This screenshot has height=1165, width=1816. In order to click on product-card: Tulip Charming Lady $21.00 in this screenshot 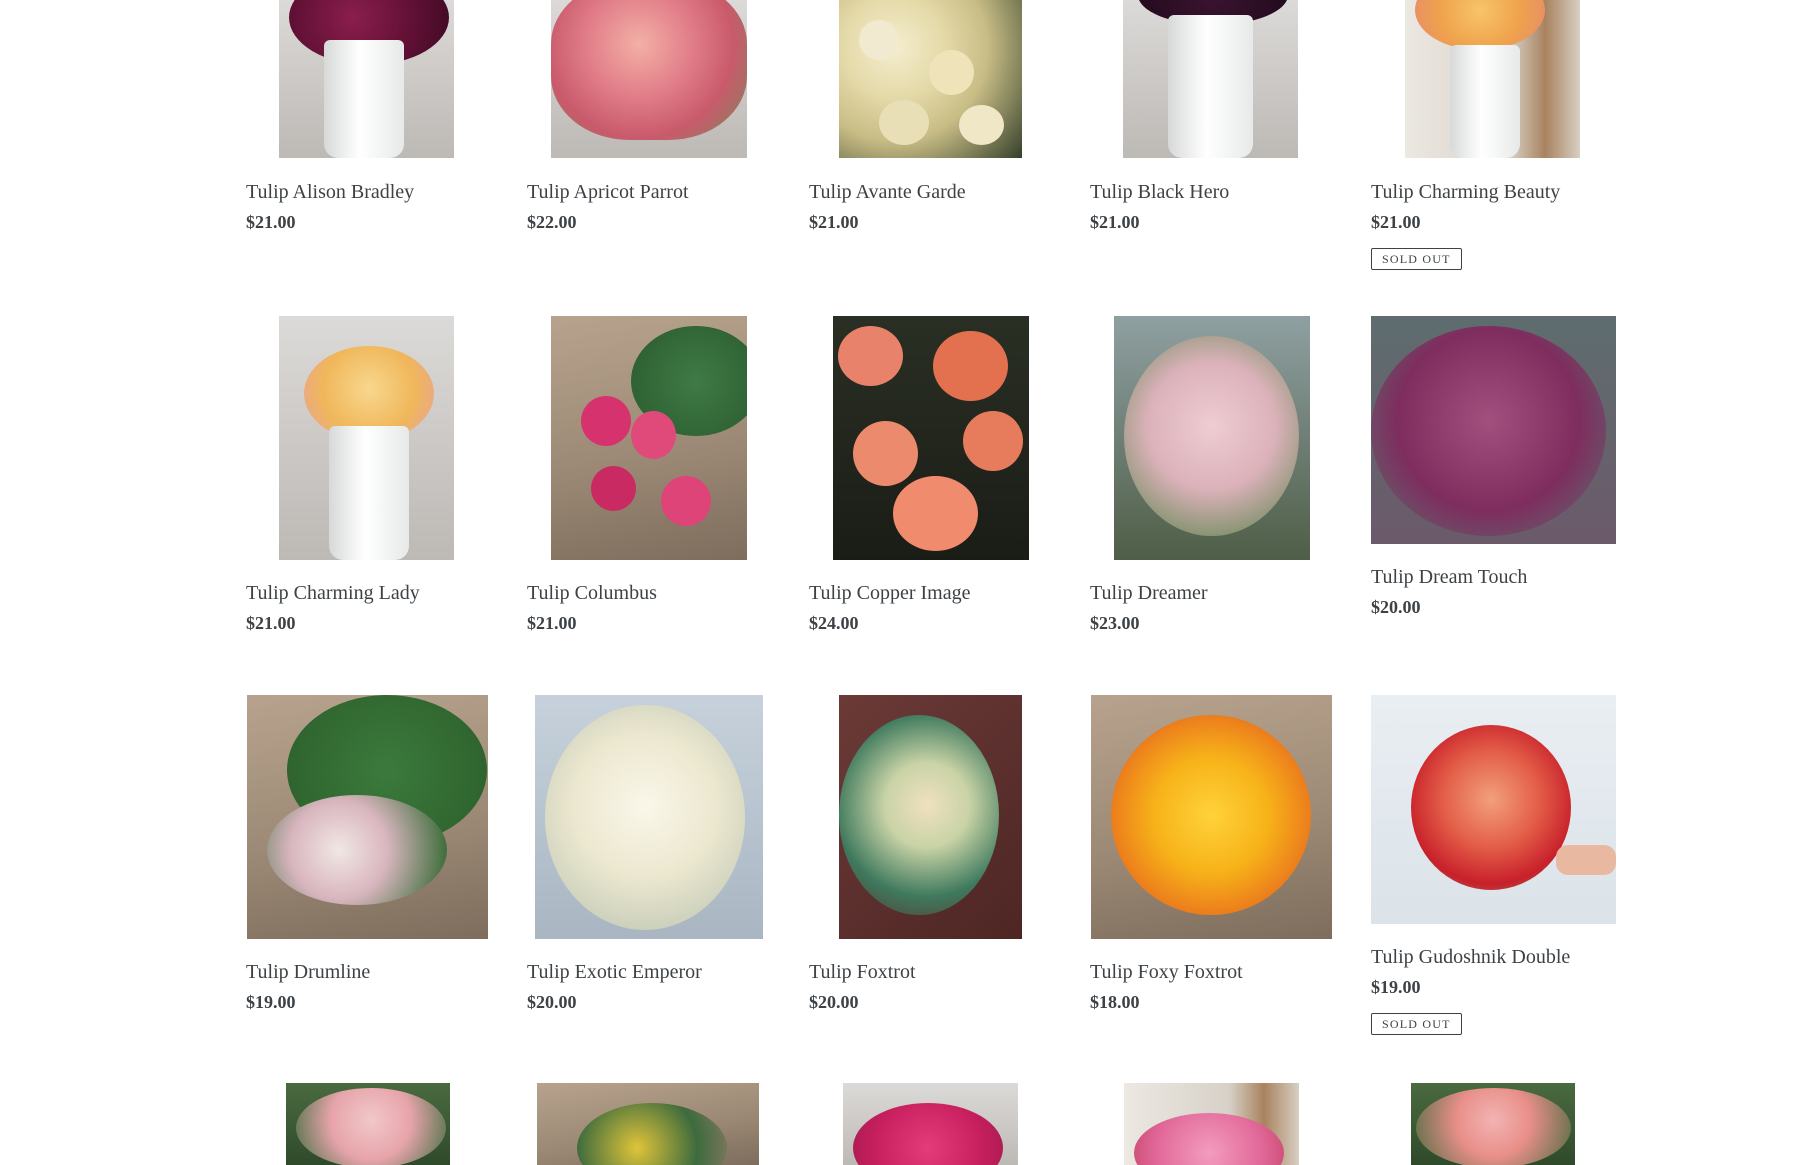, I will do `click(386, 481)`.